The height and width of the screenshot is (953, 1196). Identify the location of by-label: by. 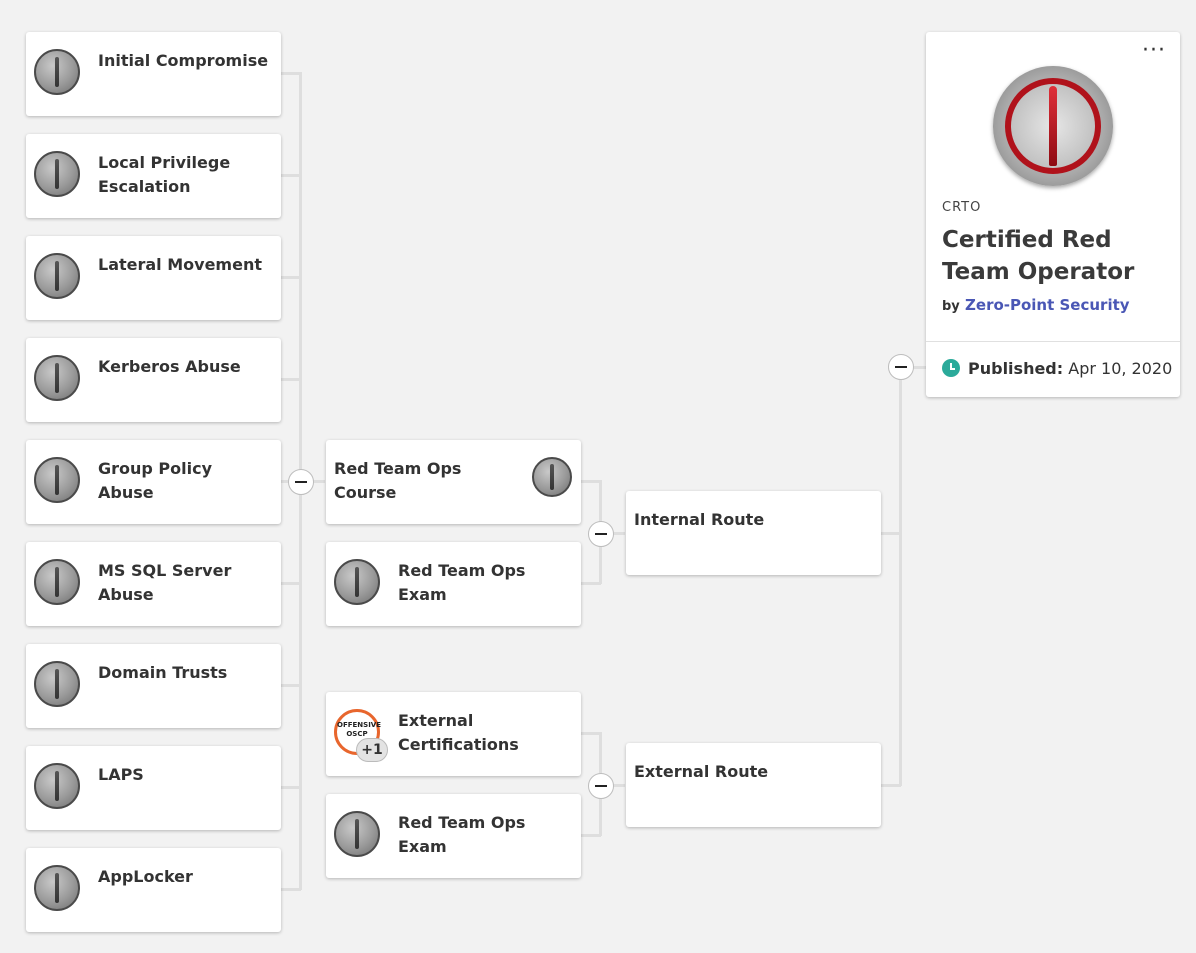
(951, 306).